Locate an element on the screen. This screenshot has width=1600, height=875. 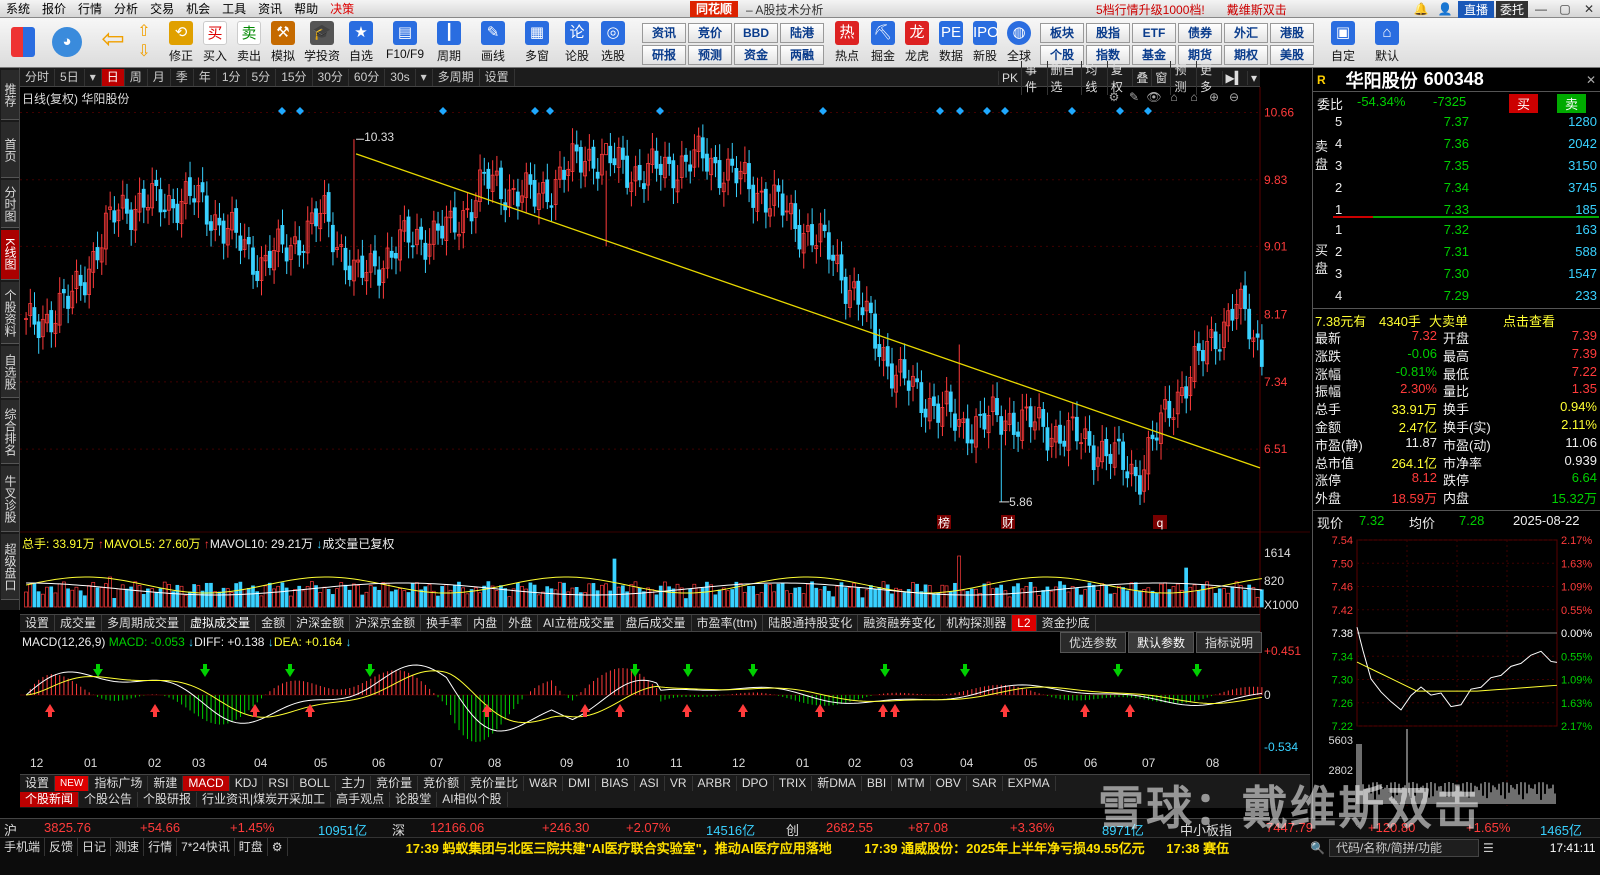
menu-opportunity: 机会 is located at coordinates (198, 8).